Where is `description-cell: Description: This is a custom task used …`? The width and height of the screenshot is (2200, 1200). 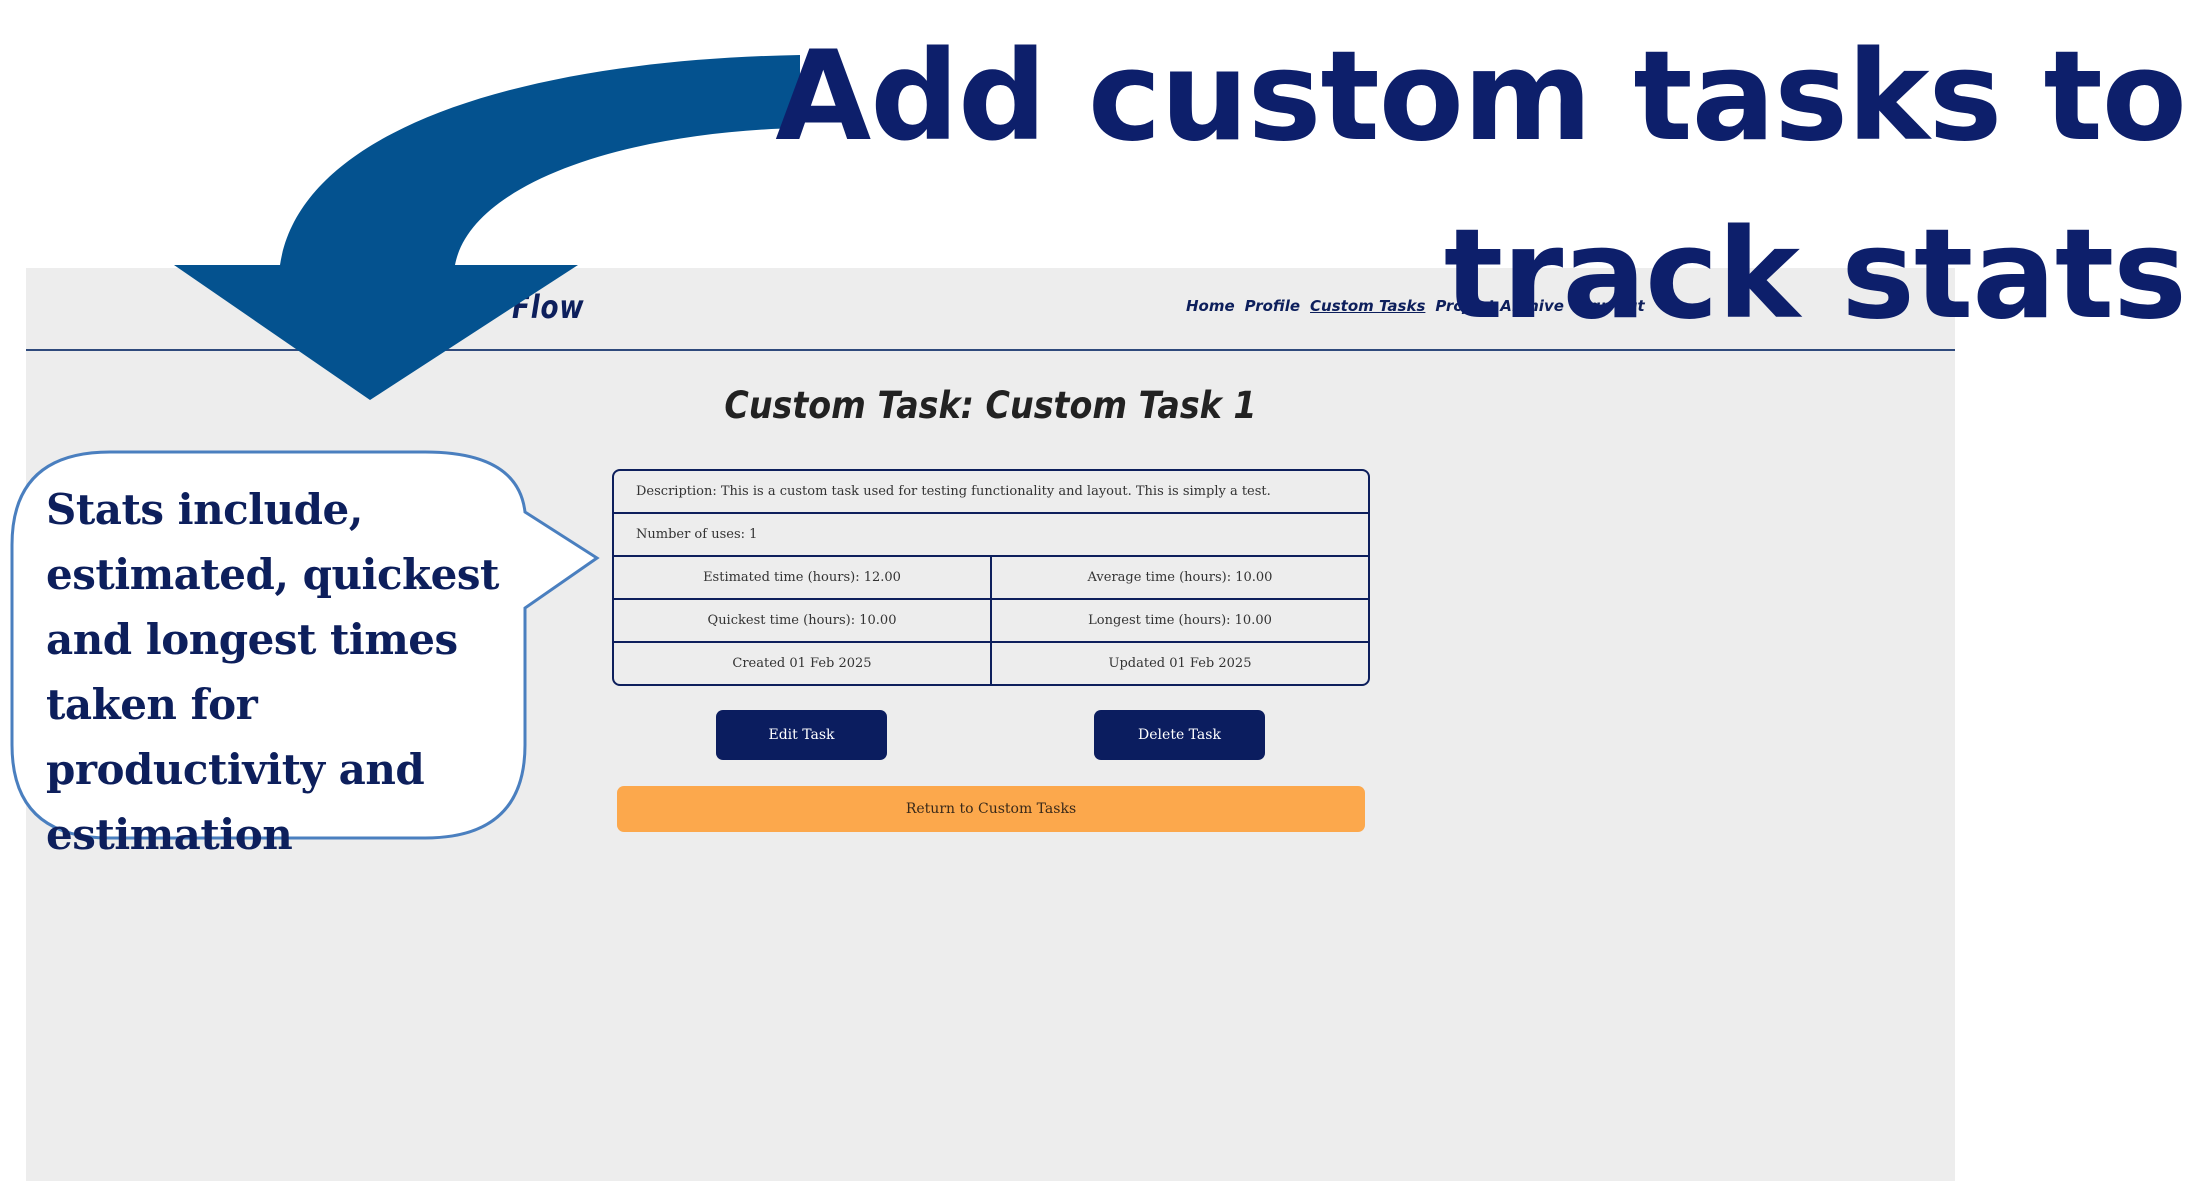
description-cell: Description: This is a custom task used … is located at coordinates (953, 491).